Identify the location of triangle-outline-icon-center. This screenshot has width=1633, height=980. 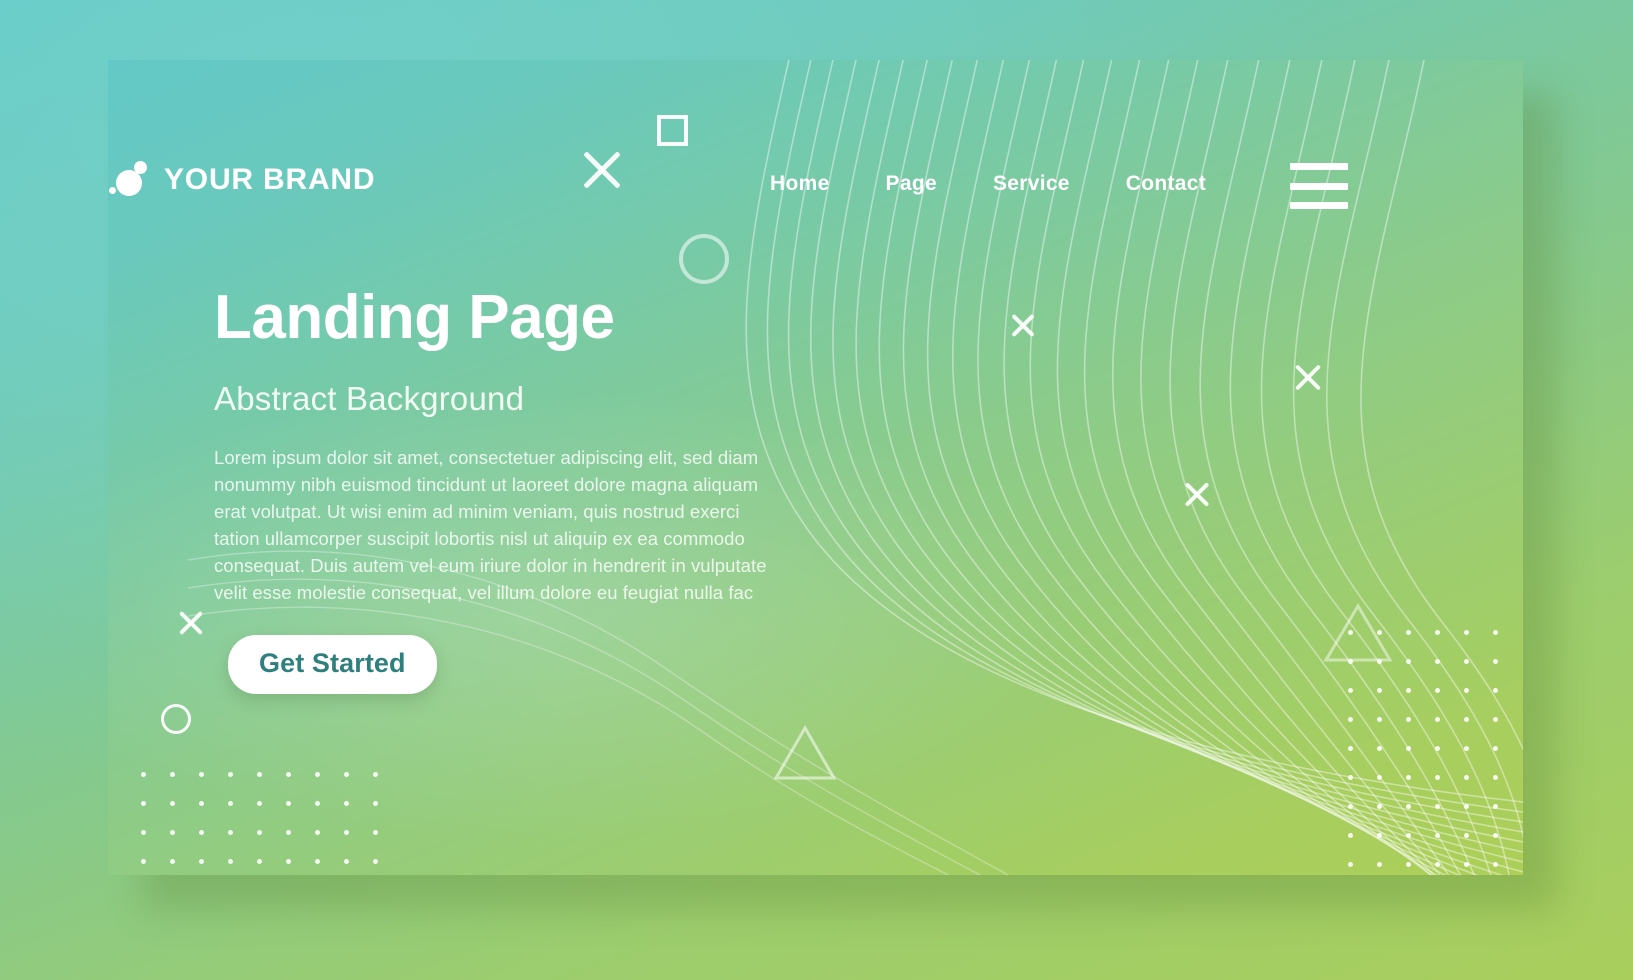
(805, 752).